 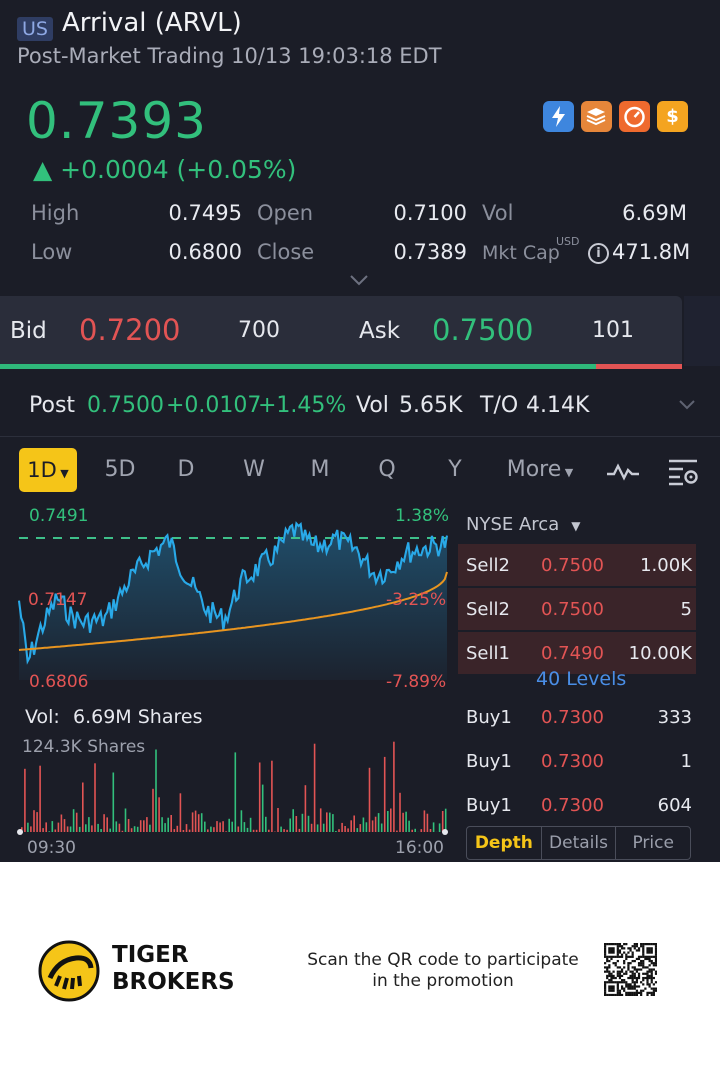 I want to click on ask-level-row: Sell2 0.7500 1.00K, so click(x=577, y=565).